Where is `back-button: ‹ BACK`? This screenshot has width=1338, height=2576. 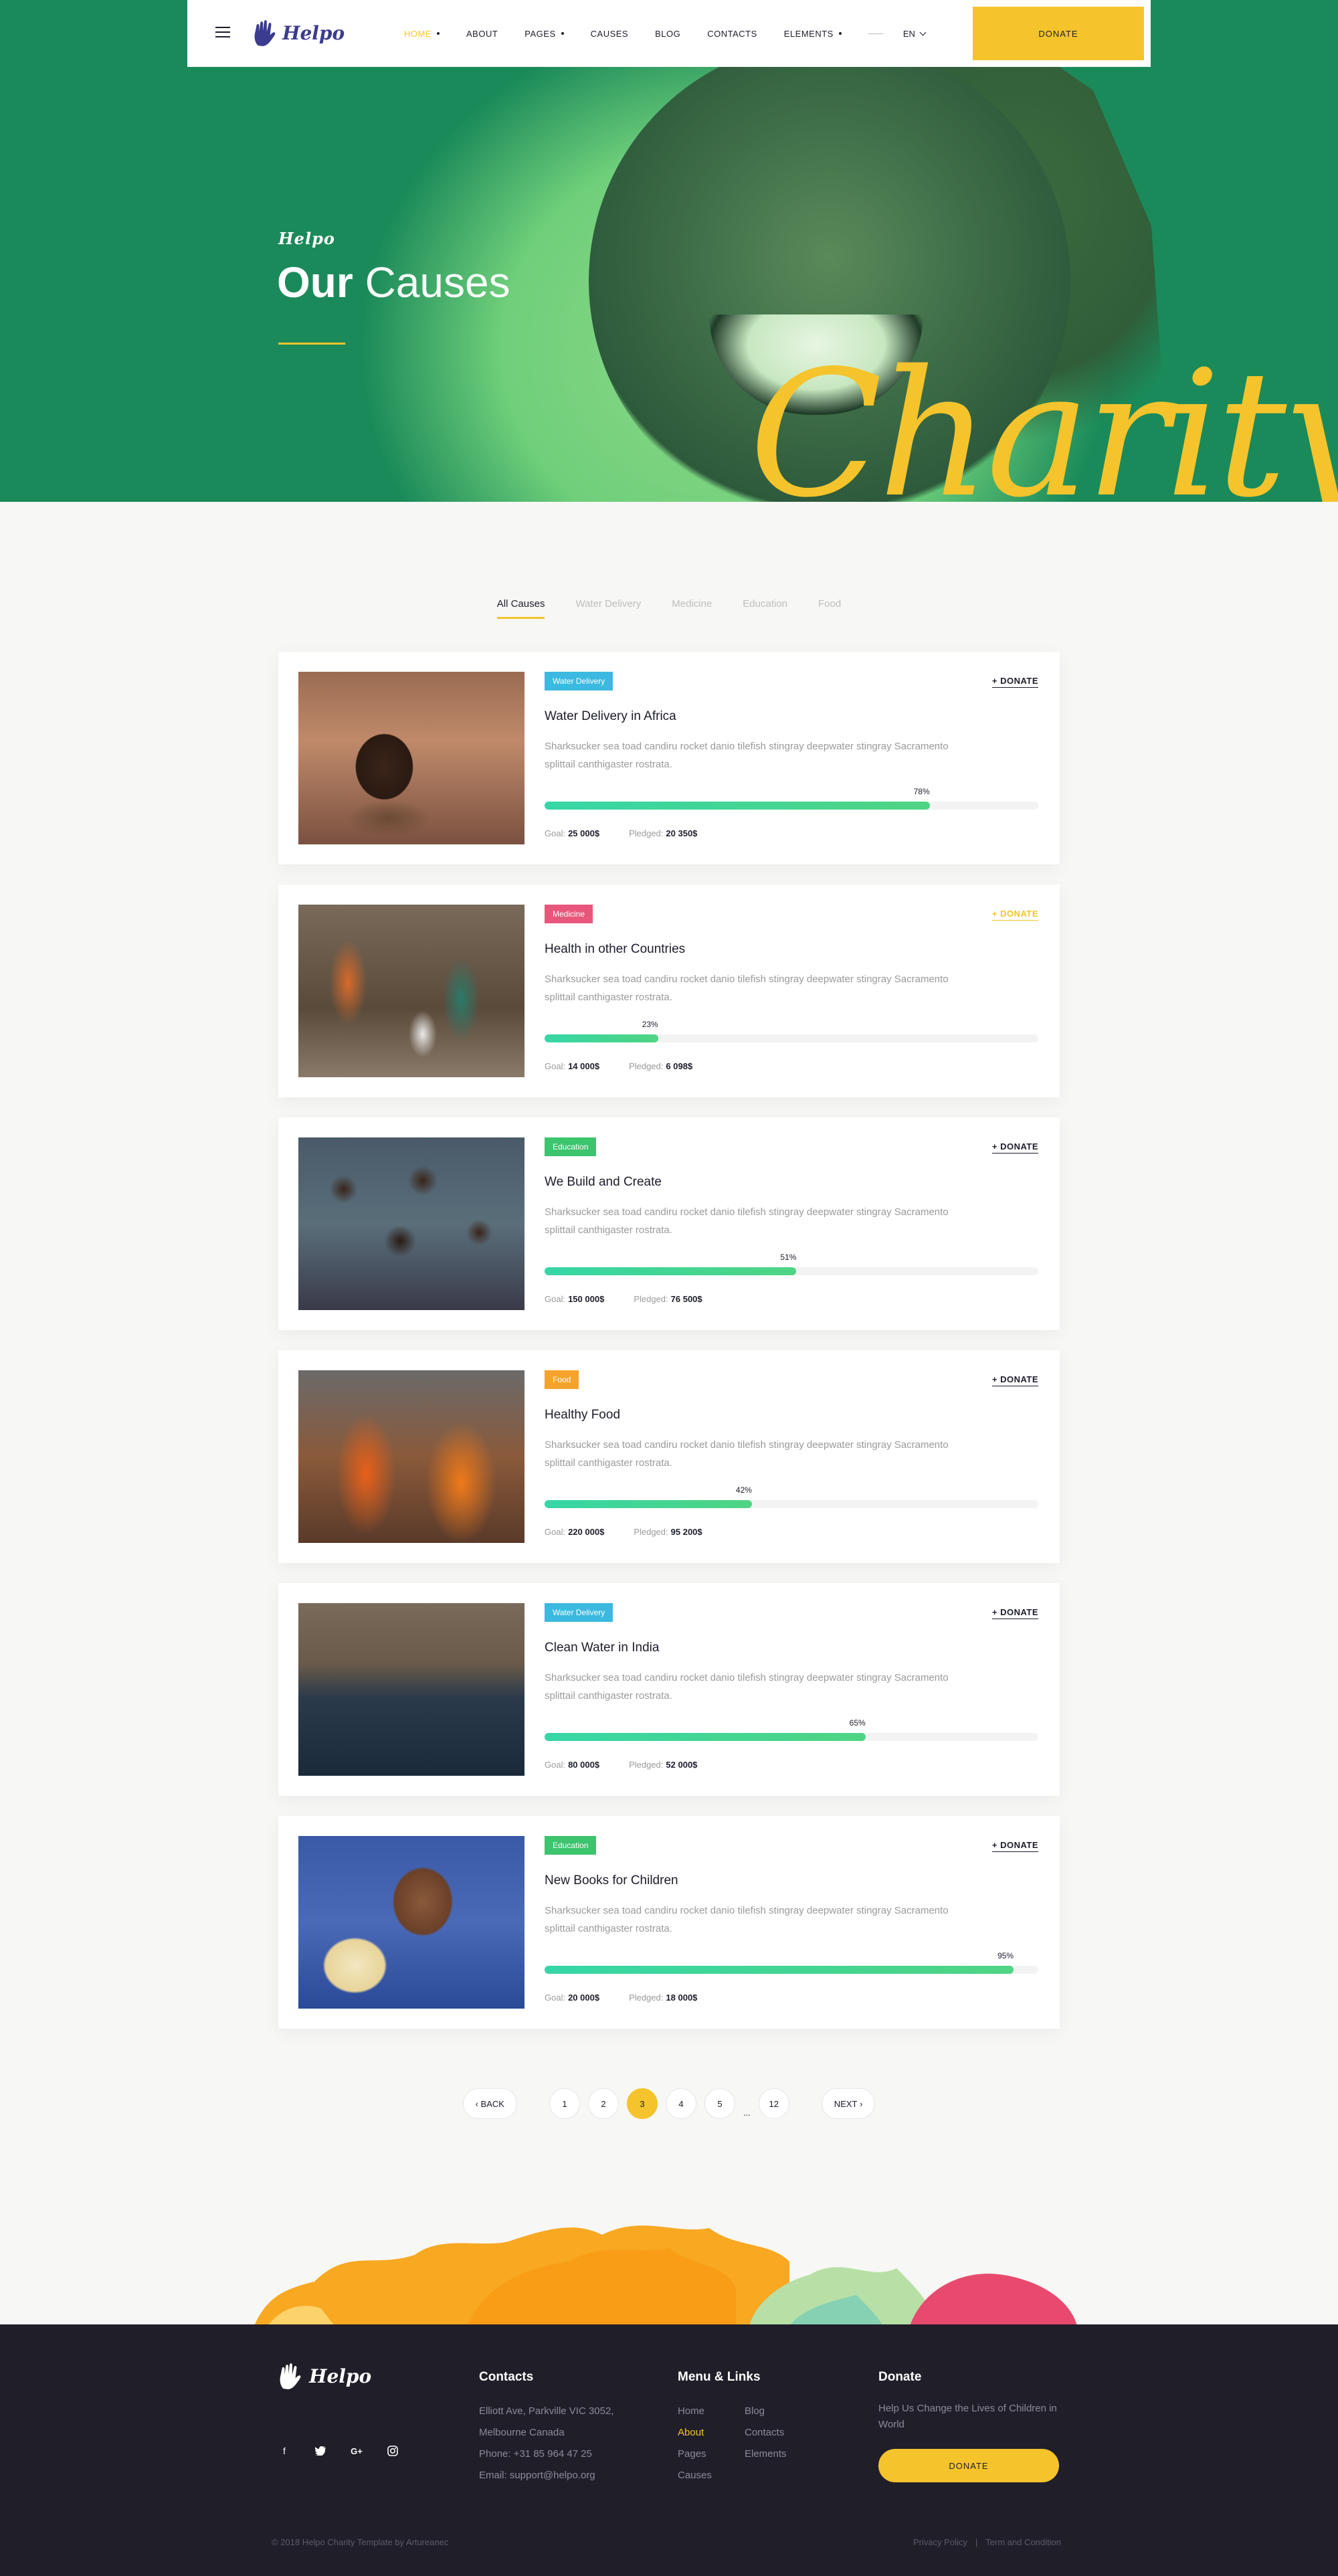 back-button: ‹ BACK is located at coordinates (490, 2103).